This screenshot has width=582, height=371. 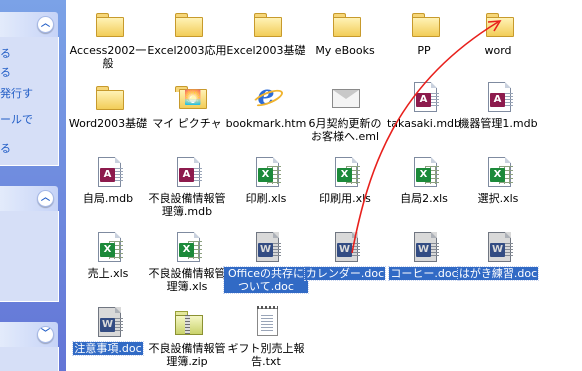 I want to click on file-item-access: A 機器管理1.mdb, so click(x=498, y=105).